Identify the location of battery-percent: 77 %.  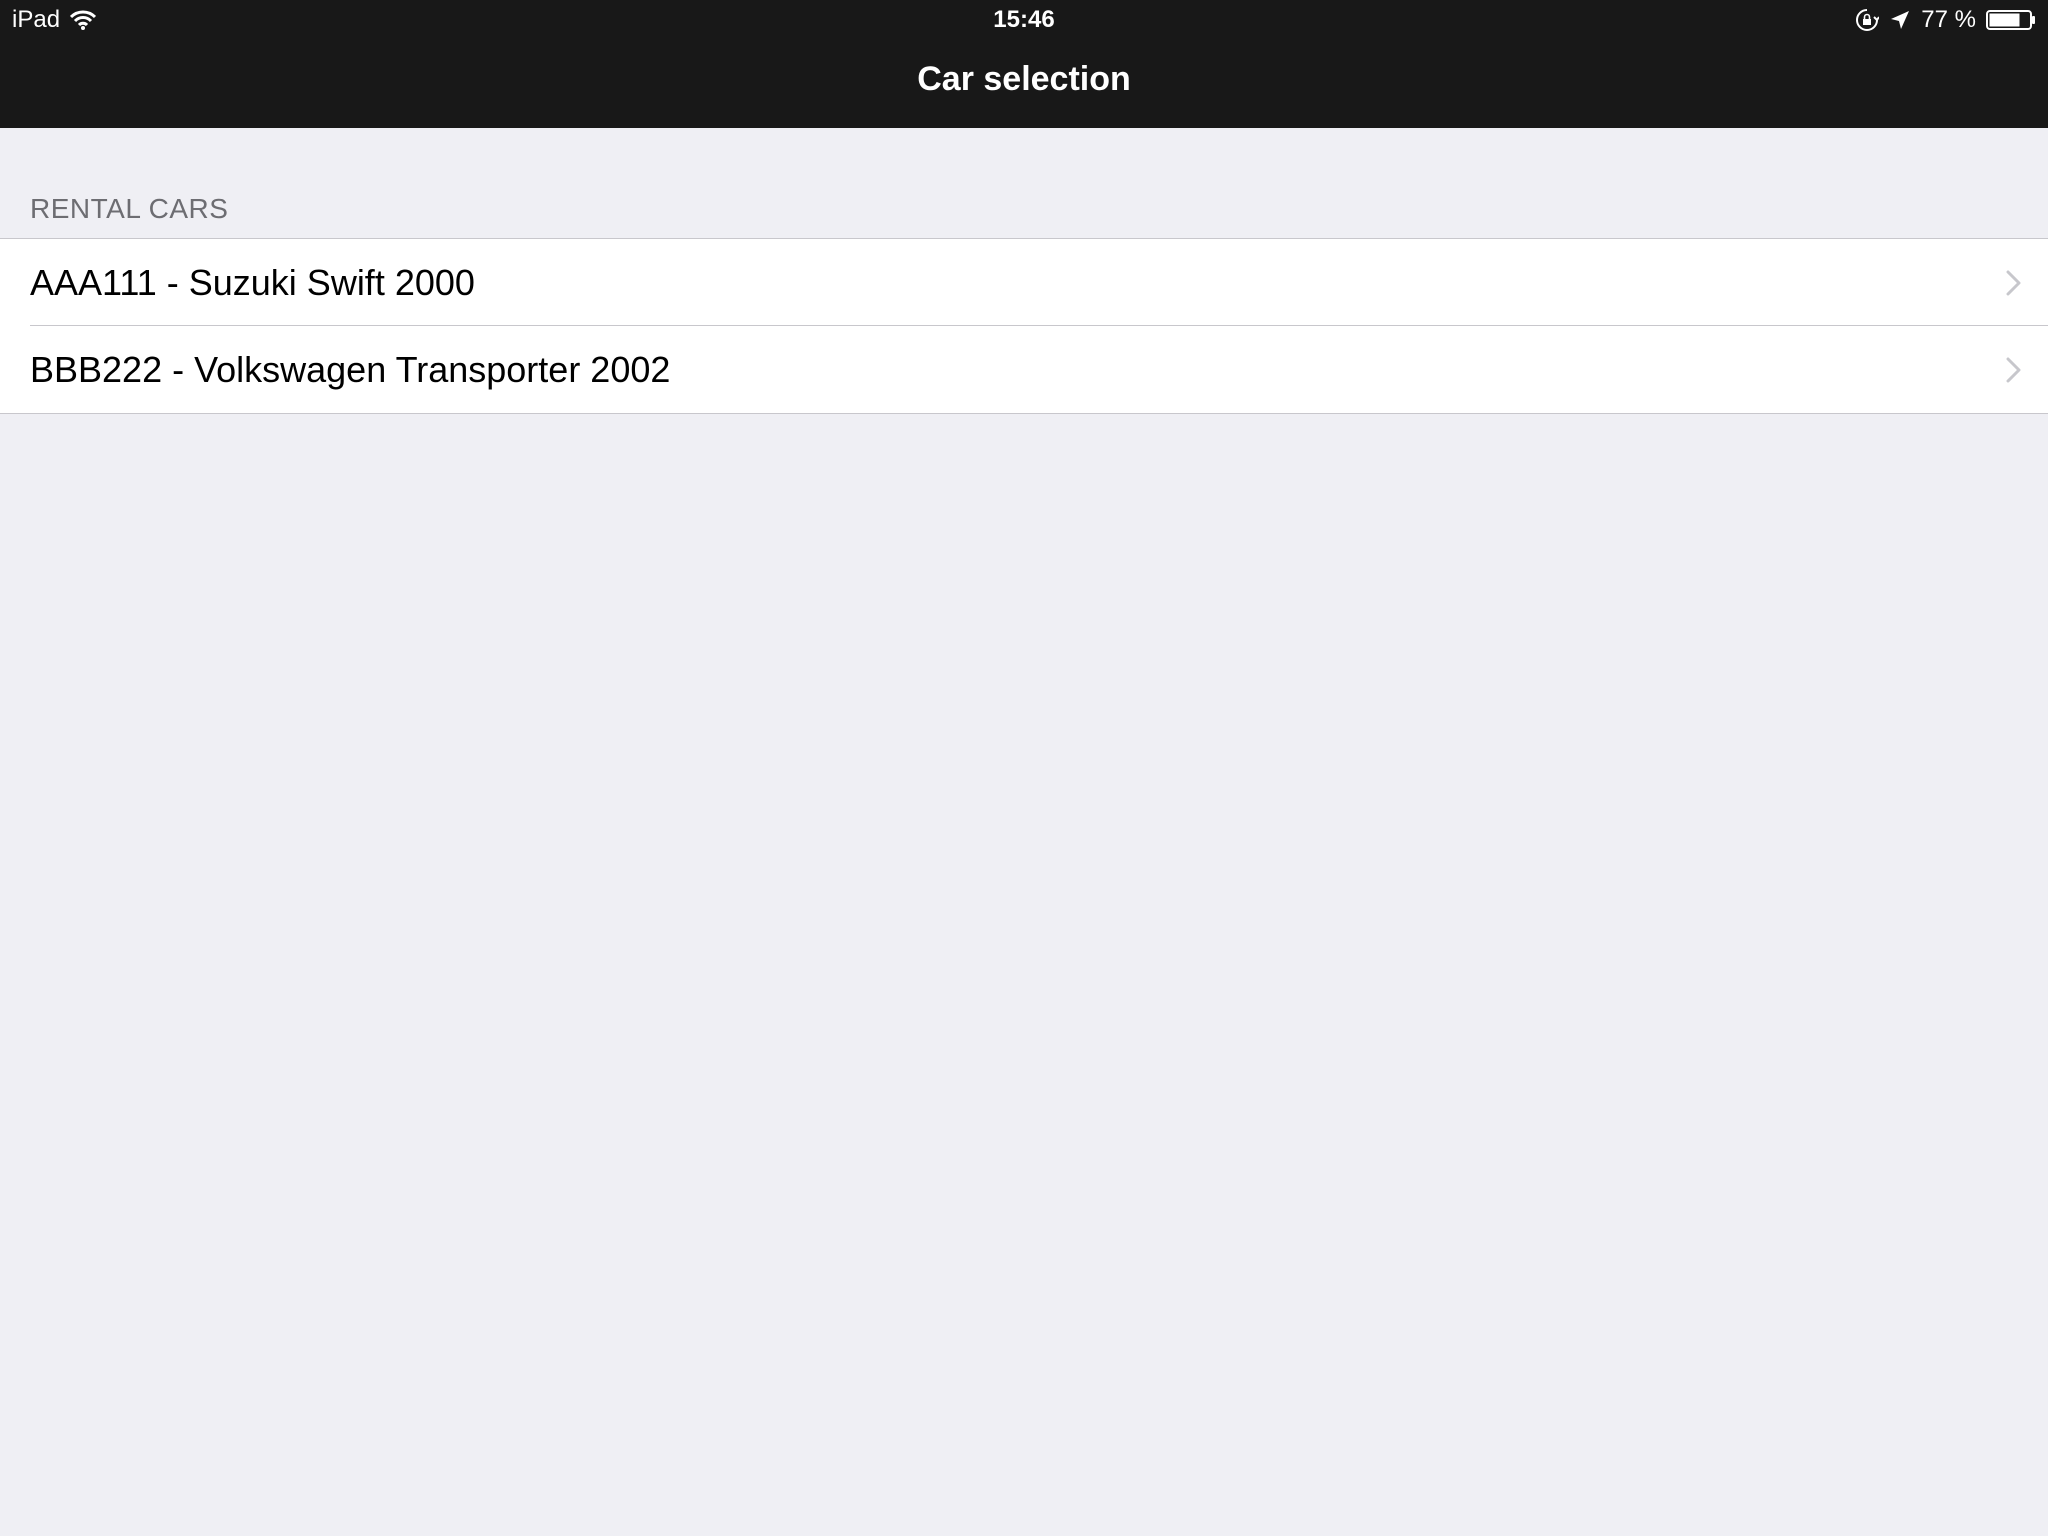
(1948, 19).